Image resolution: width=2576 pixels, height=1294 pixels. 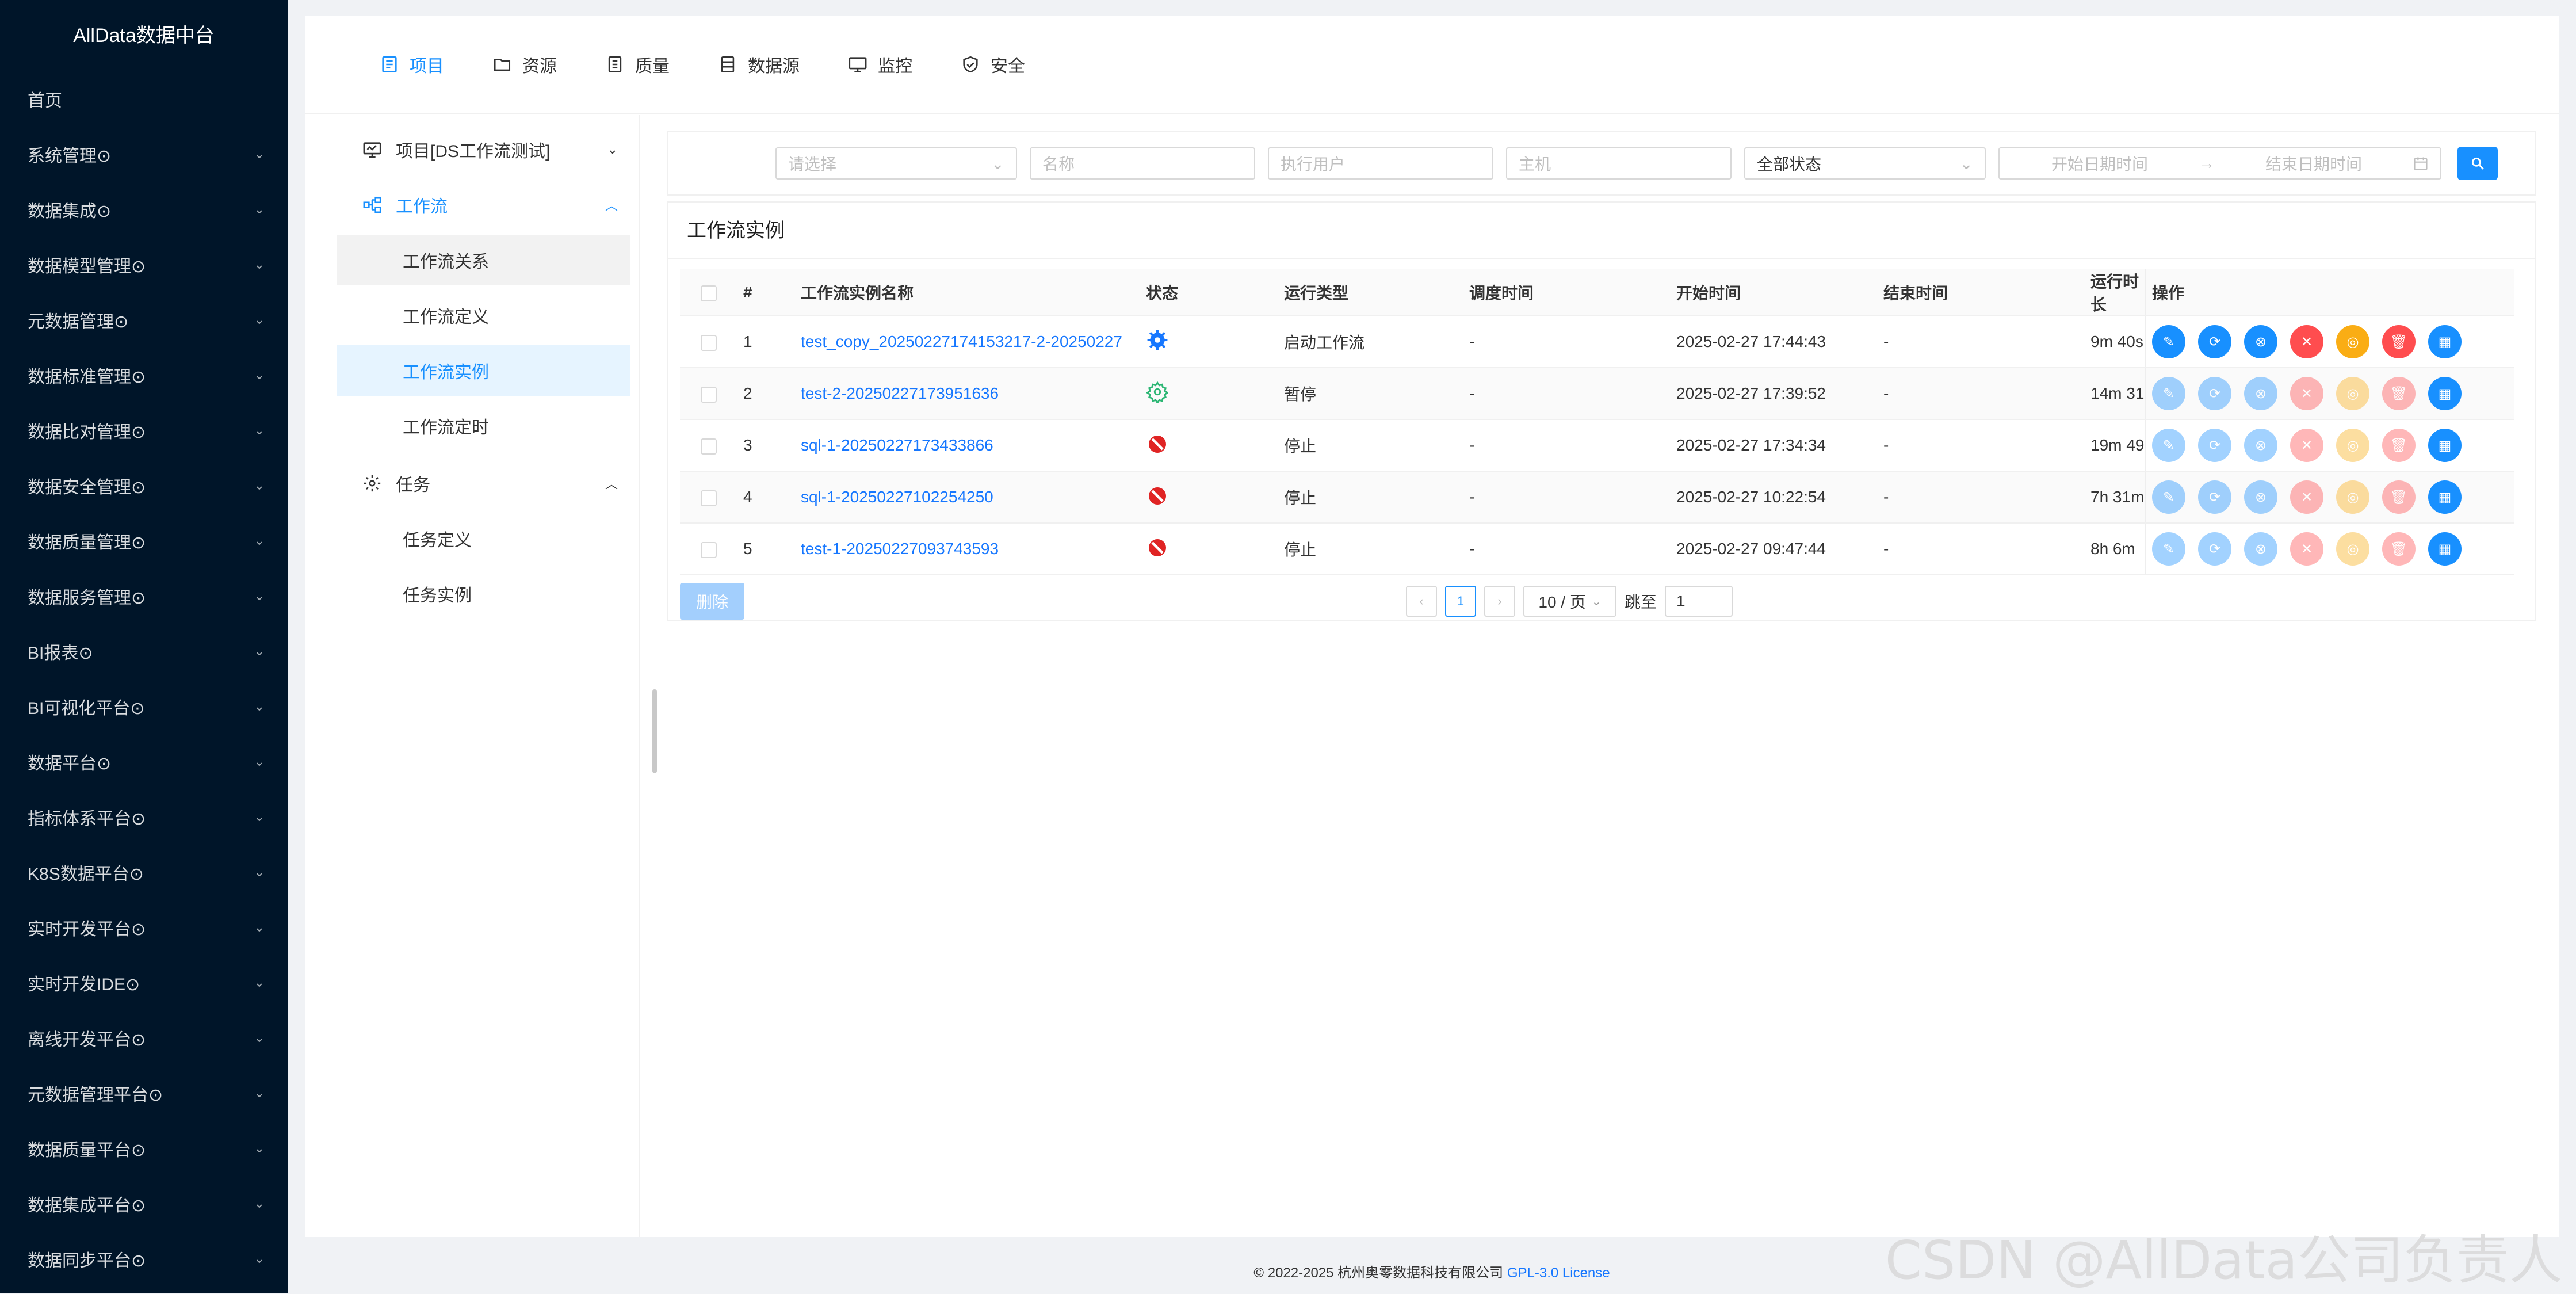 What do you see at coordinates (637, 65) in the screenshot?
I see `tab-quality: 质量` at bounding box center [637, 65].